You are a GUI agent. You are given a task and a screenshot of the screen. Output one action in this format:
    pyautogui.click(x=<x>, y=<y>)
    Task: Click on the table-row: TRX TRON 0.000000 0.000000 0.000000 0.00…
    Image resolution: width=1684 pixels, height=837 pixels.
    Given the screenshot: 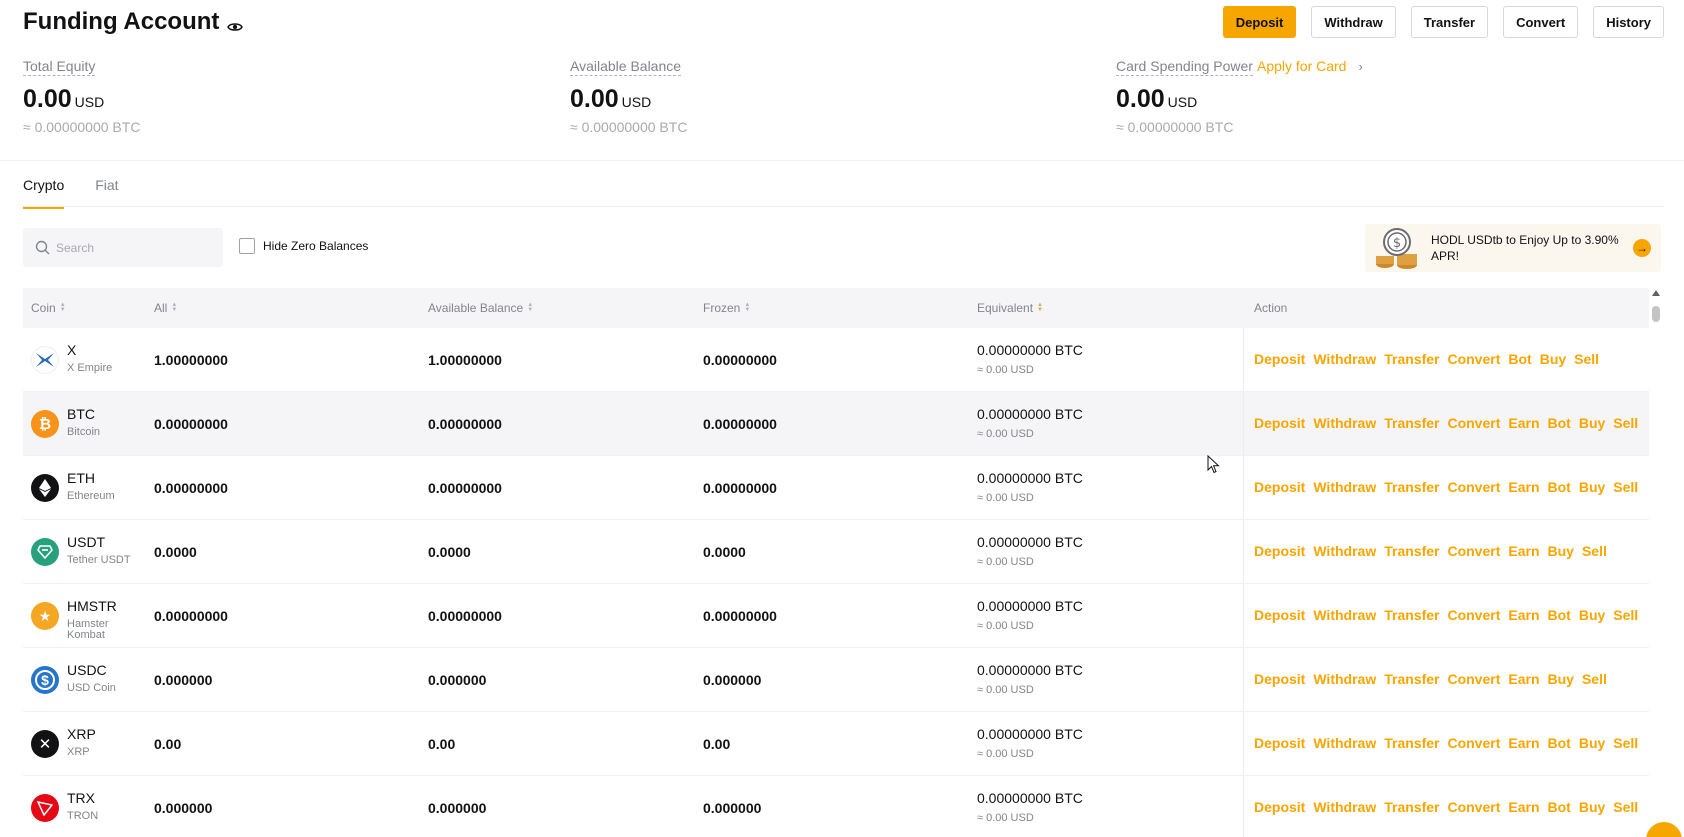 What is the action you would take?
    pyautogui.click(x=836, y=806)
    